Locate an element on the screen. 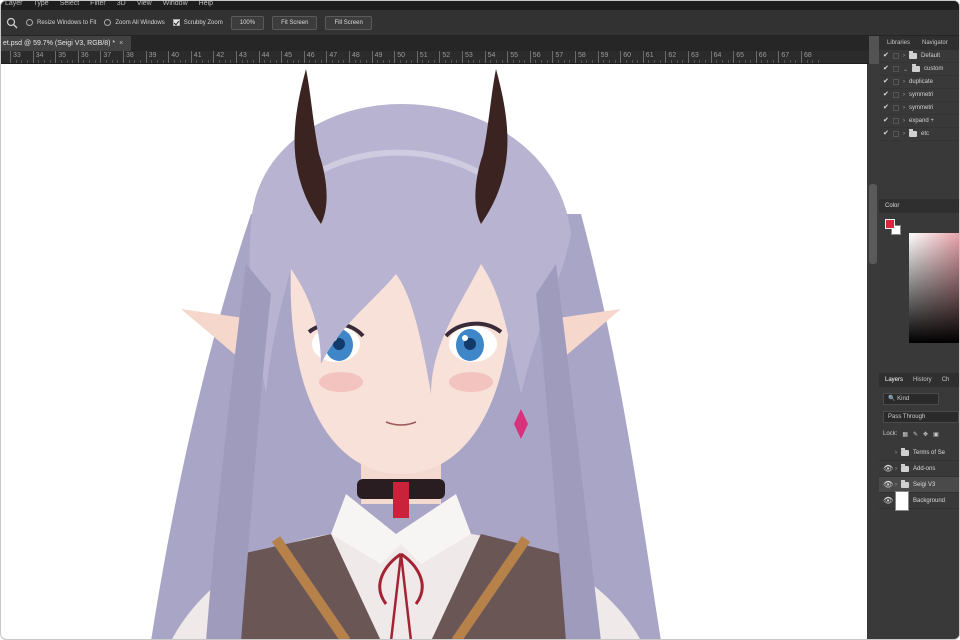 The height and width of the screenshot is (640, 960). menu-layer: Layer is located at coordinates (14, 4).